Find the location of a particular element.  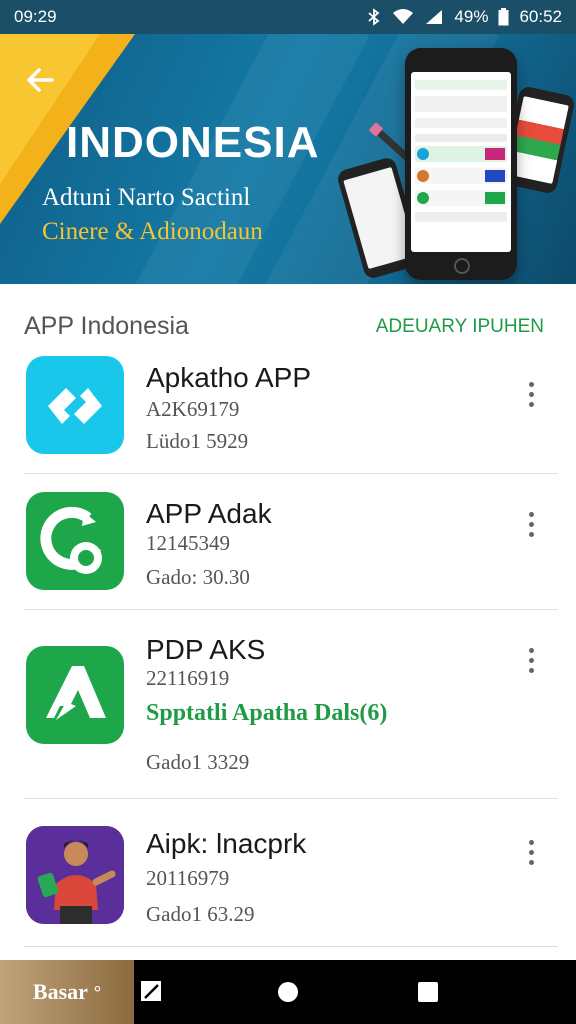

section-header: APP Indonesia ADEUARY IPUHEN is located at coordinates (288, 319).